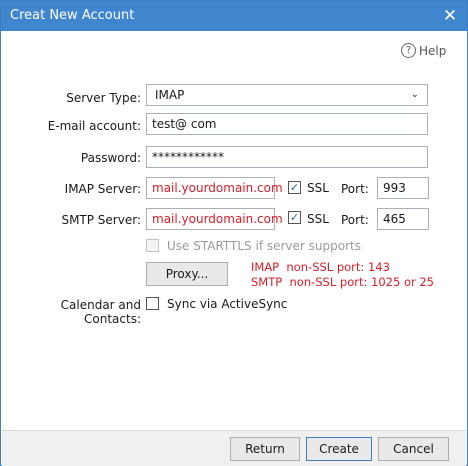 This screenshot has height=466, width=468. What do you see at coordinates (318, 188) in the screenshot?
I see `imap-ssl-label: SSL` at bounding box center [318, 188].